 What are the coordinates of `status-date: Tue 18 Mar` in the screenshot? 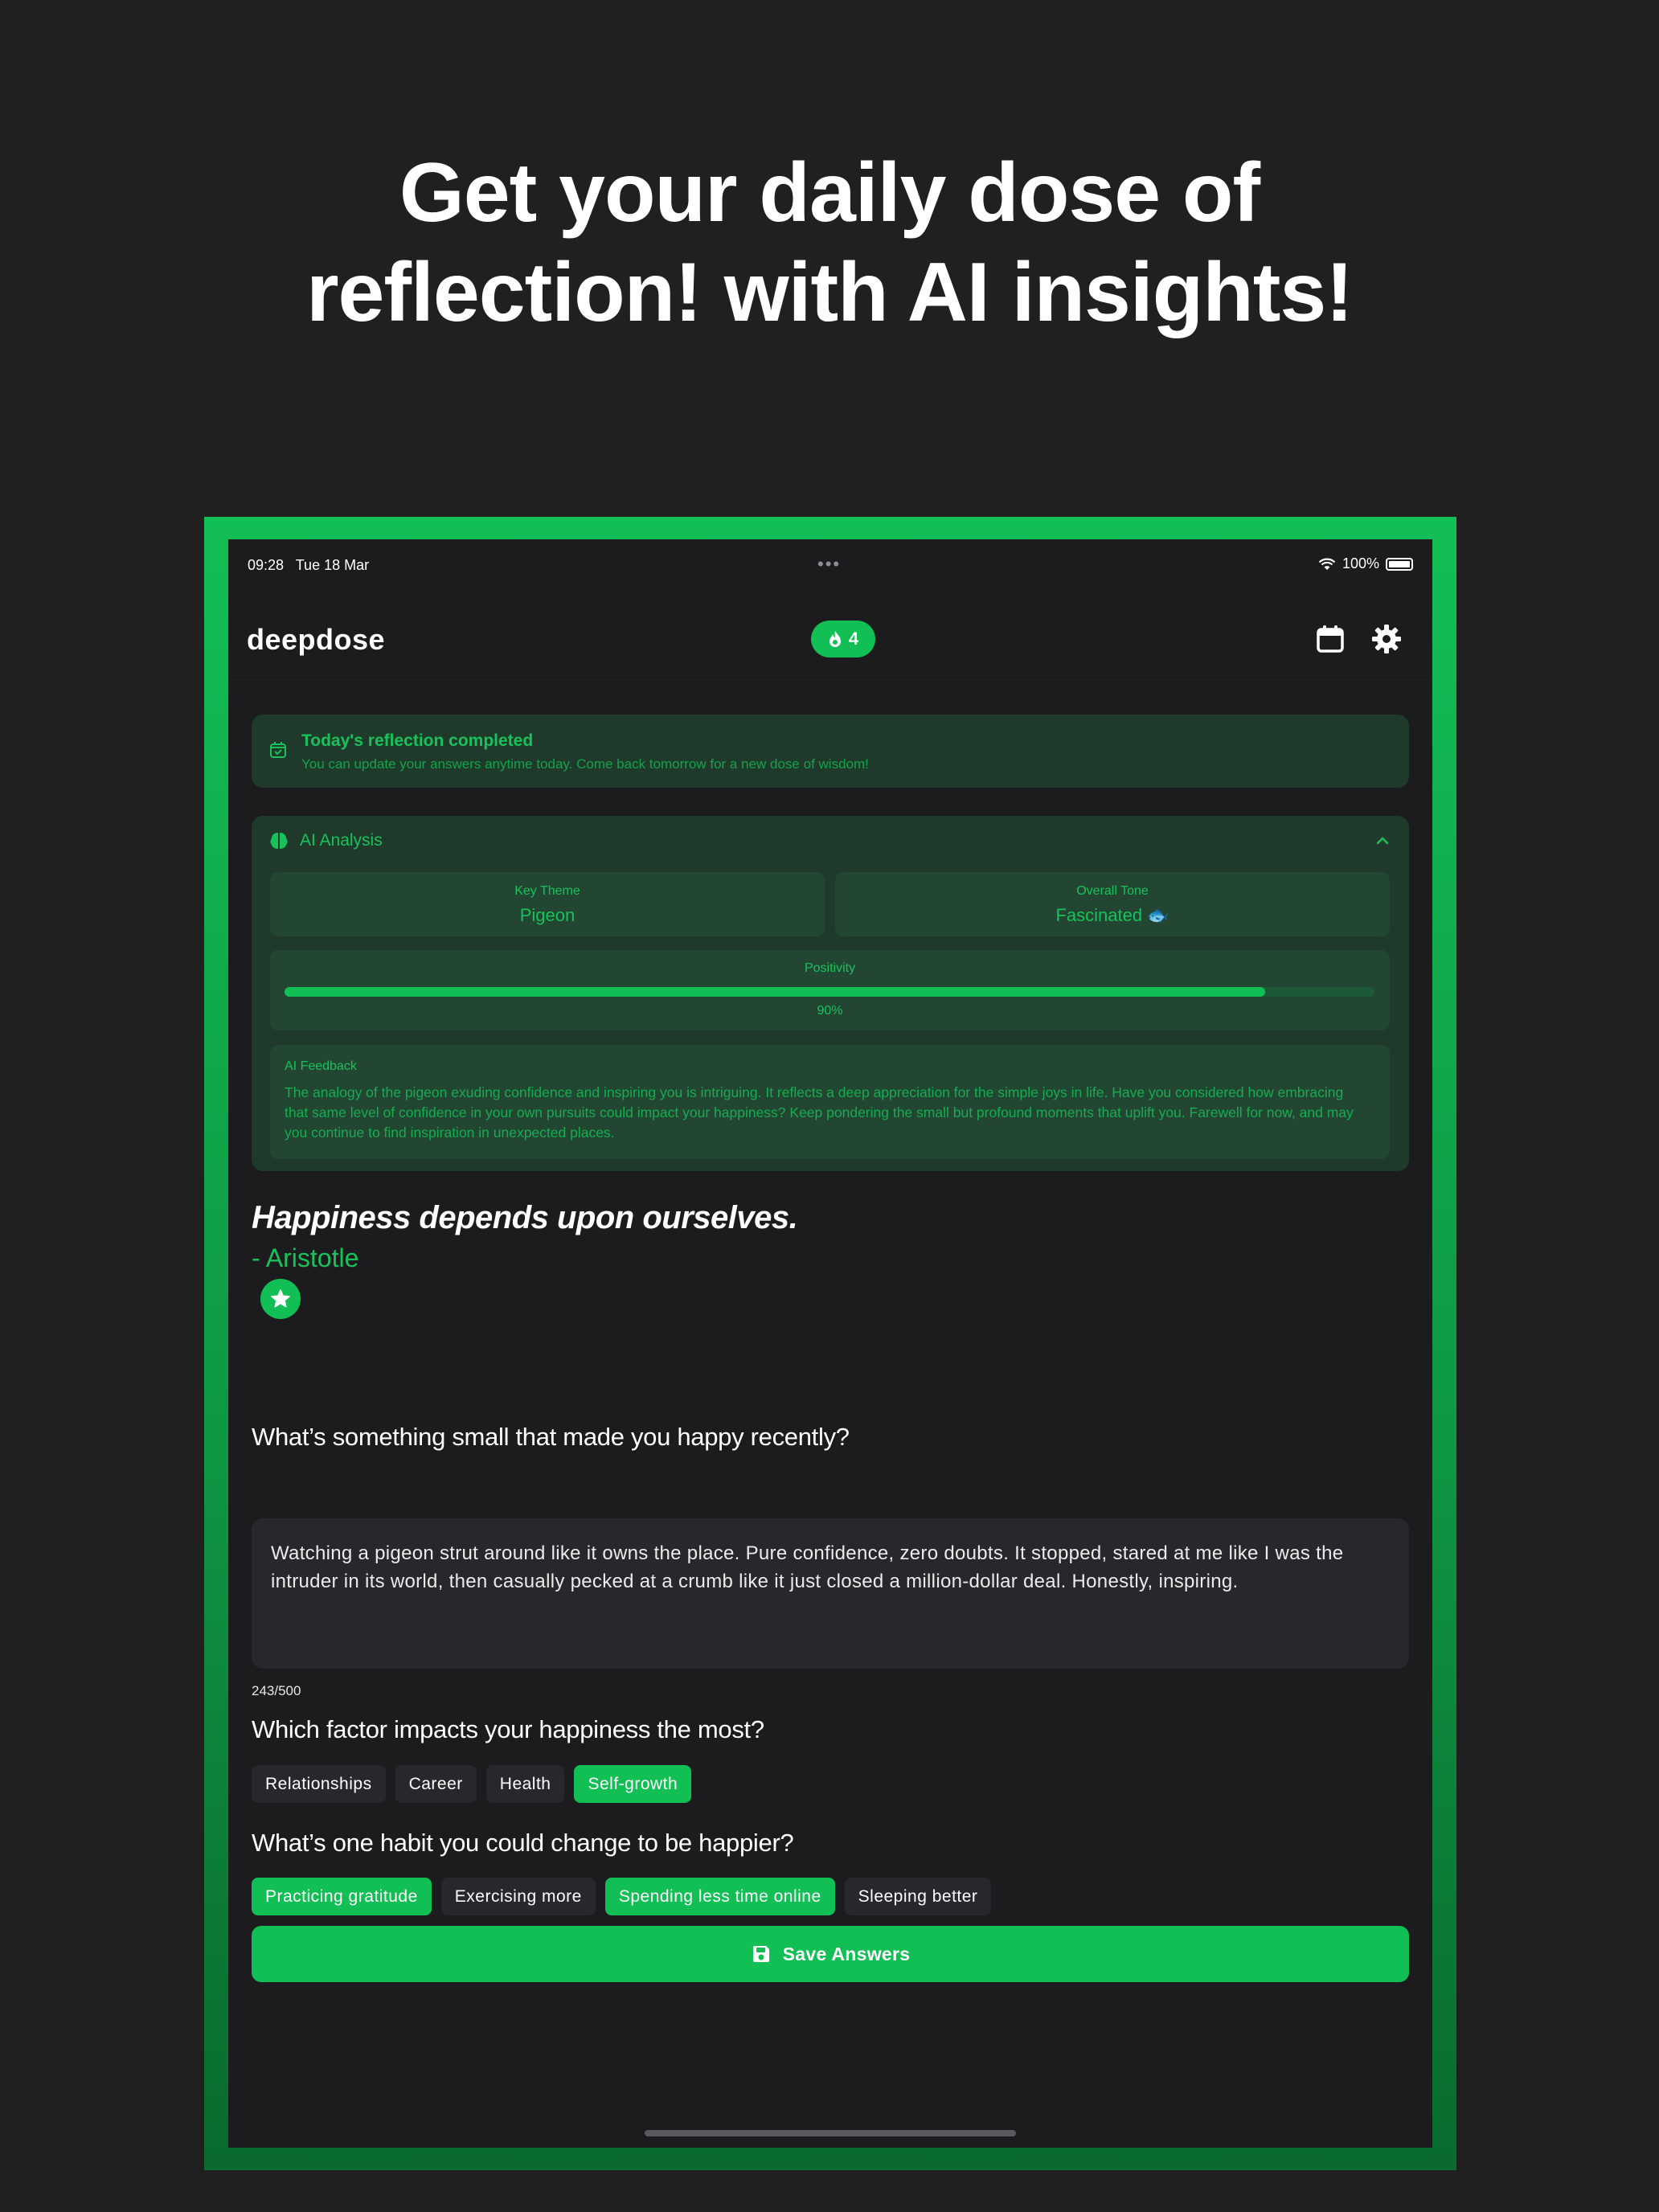 It's located at (332, 565).